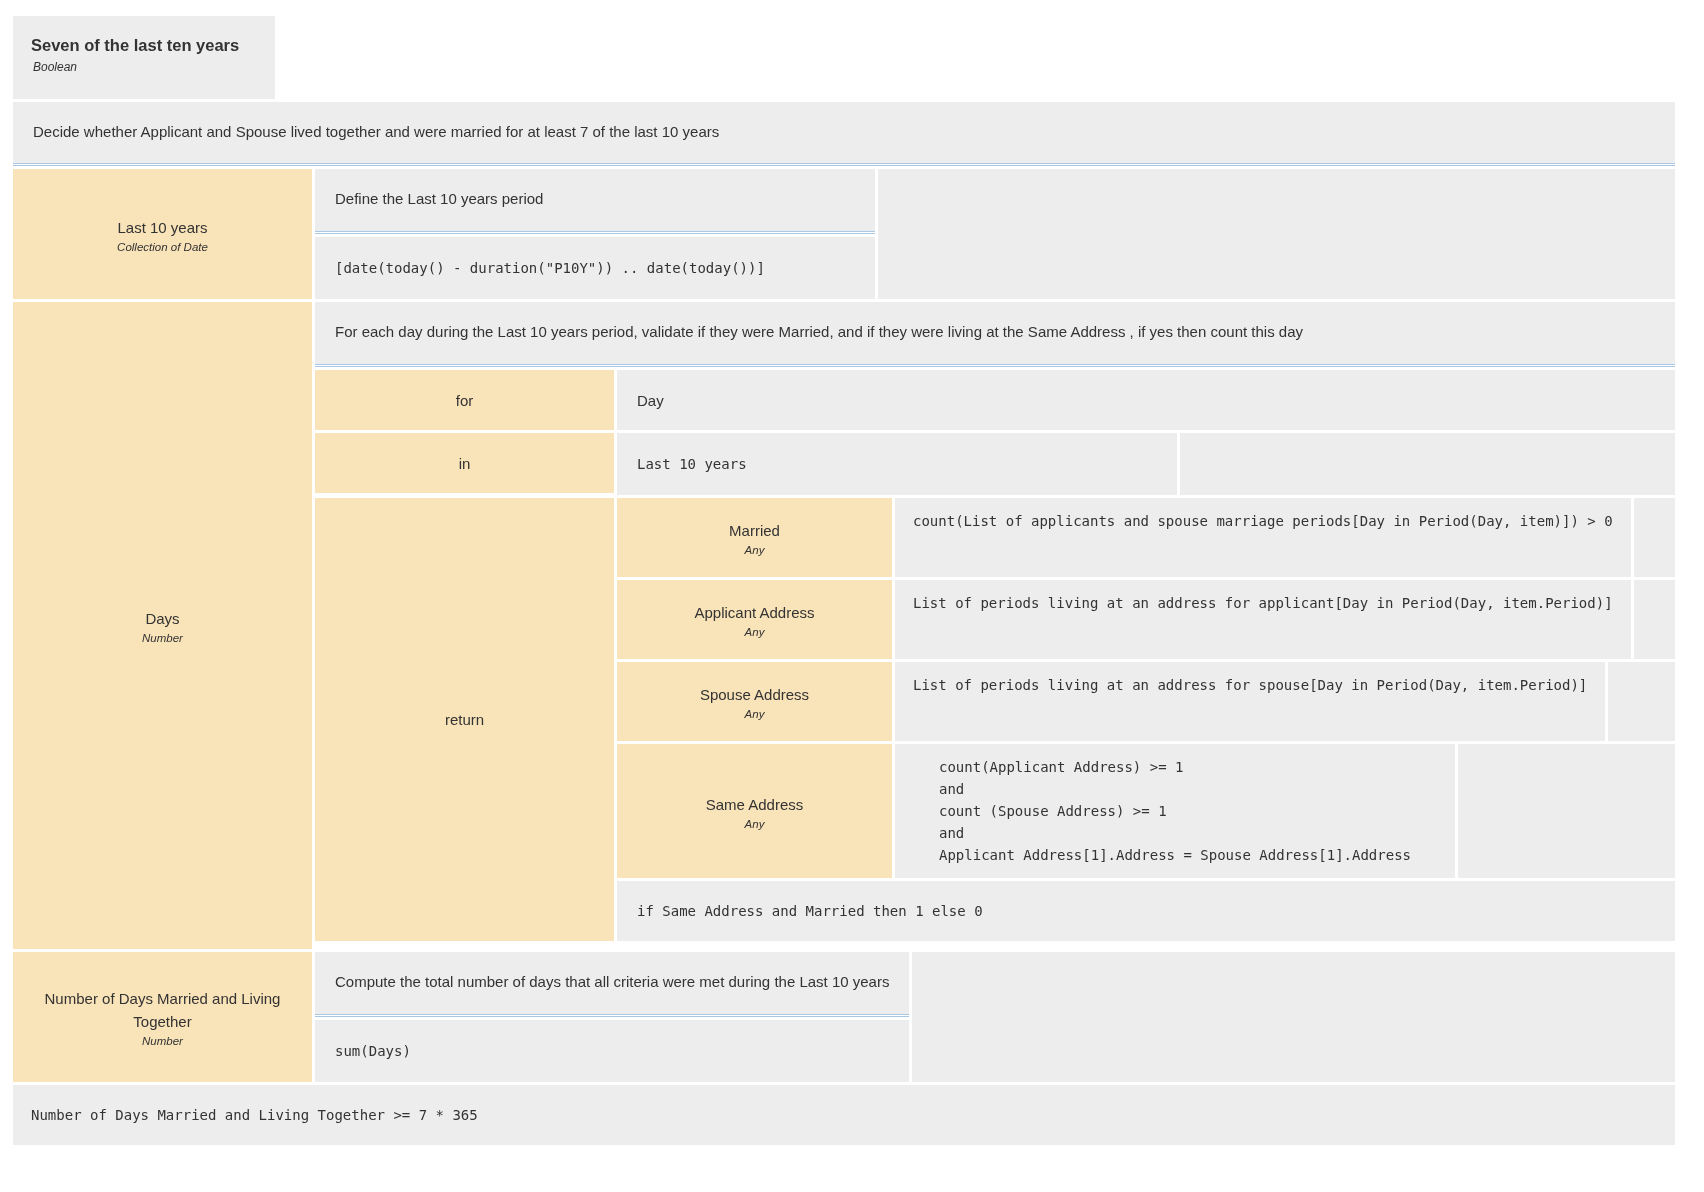  What do you see at coordinates (897, 464) in the screenshot?
I see `expression-cell: Last 10 years` at bounding box center [897, 464].